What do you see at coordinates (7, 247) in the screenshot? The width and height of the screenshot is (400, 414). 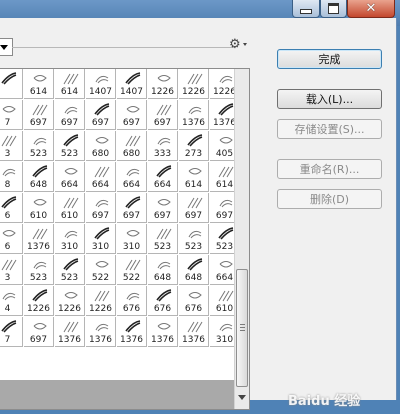 I see `brush-size-label: 6` at bounding box center [7, 247].